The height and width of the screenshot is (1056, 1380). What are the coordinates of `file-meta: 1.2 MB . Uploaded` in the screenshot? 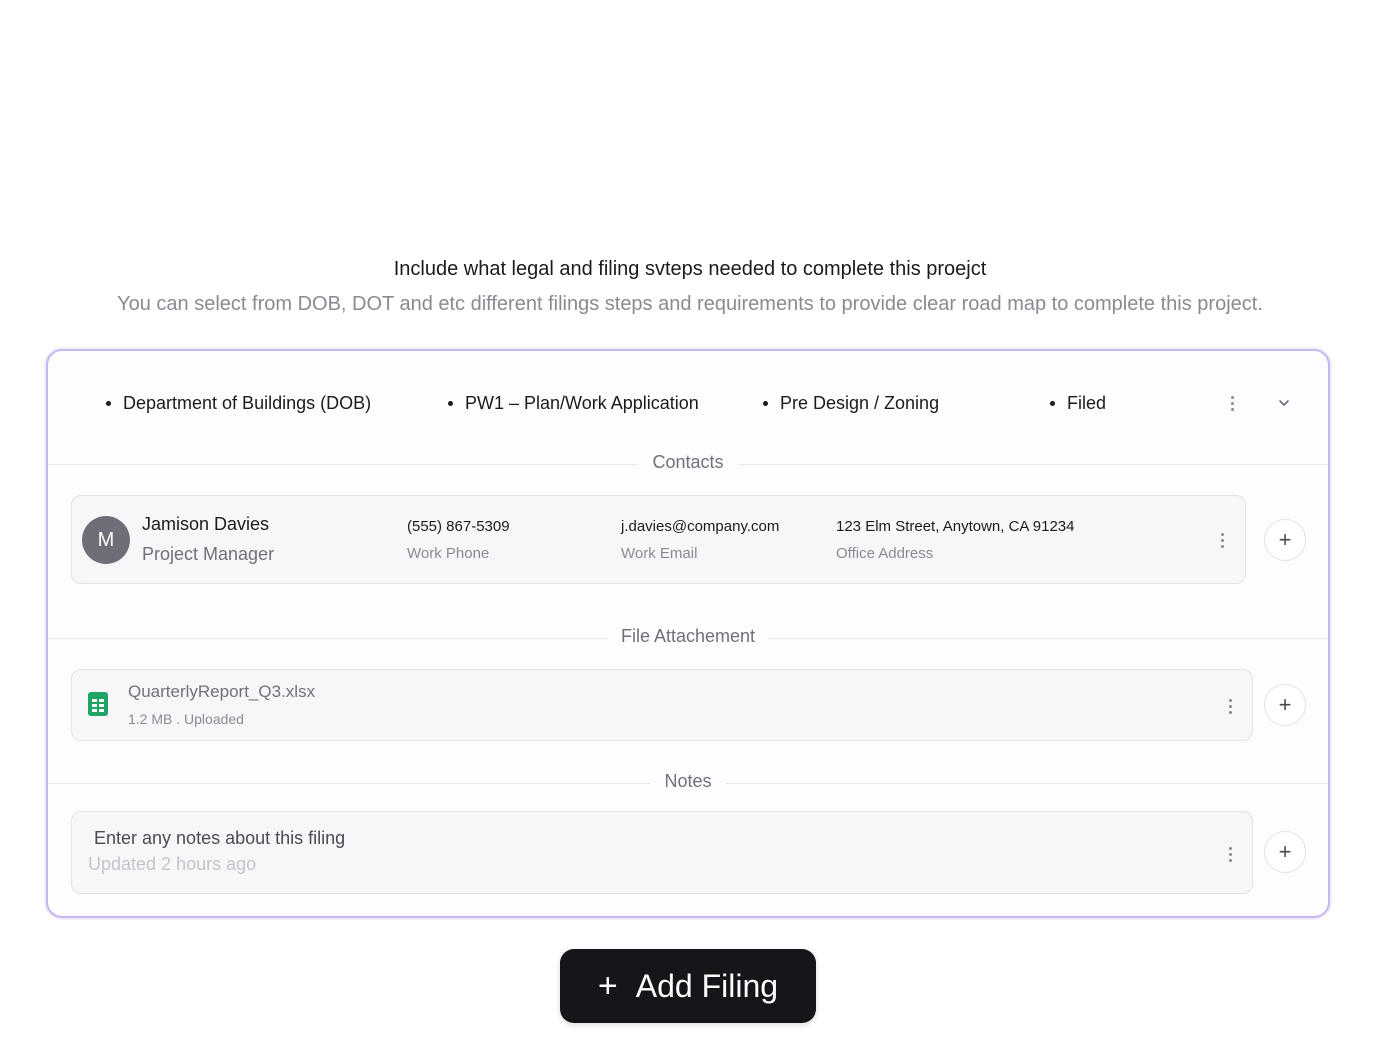 It's located at (186, 719).